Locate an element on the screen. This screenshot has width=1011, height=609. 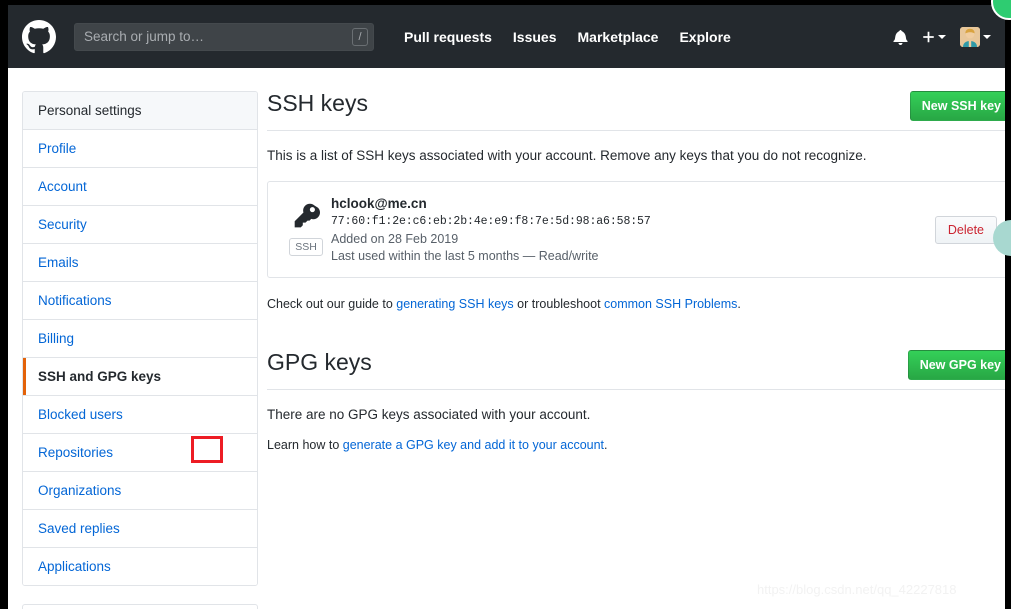
search-shortcut-badge: / is located at coordinates (360, 36).